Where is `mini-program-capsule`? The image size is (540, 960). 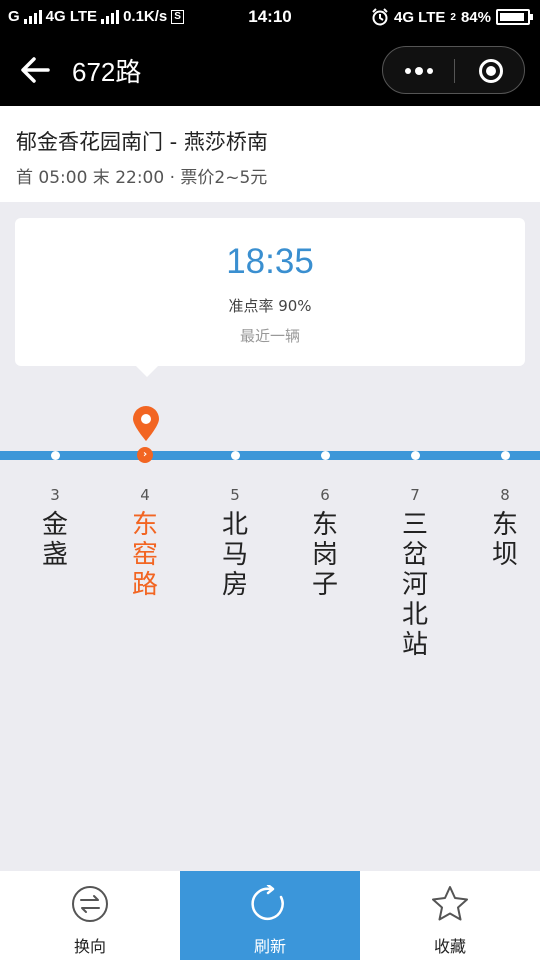 mini-program-capsule is located at coordinates (453, 70).